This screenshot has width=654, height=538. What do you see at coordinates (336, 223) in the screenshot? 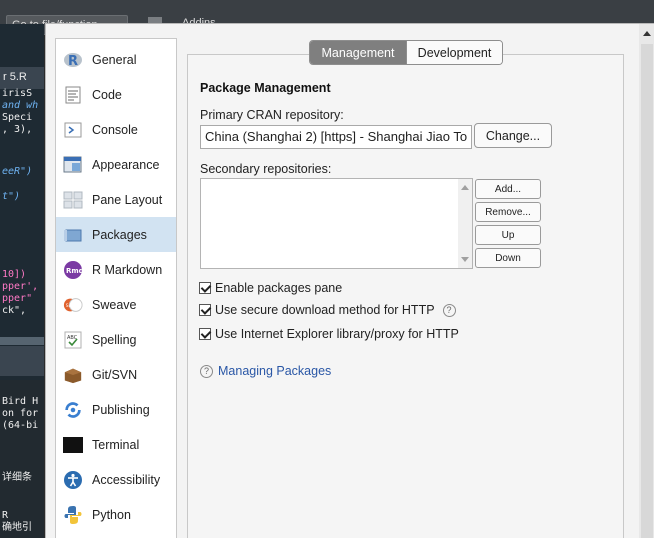
I see `secondary-repos-list` at bounding box center [336, 223].